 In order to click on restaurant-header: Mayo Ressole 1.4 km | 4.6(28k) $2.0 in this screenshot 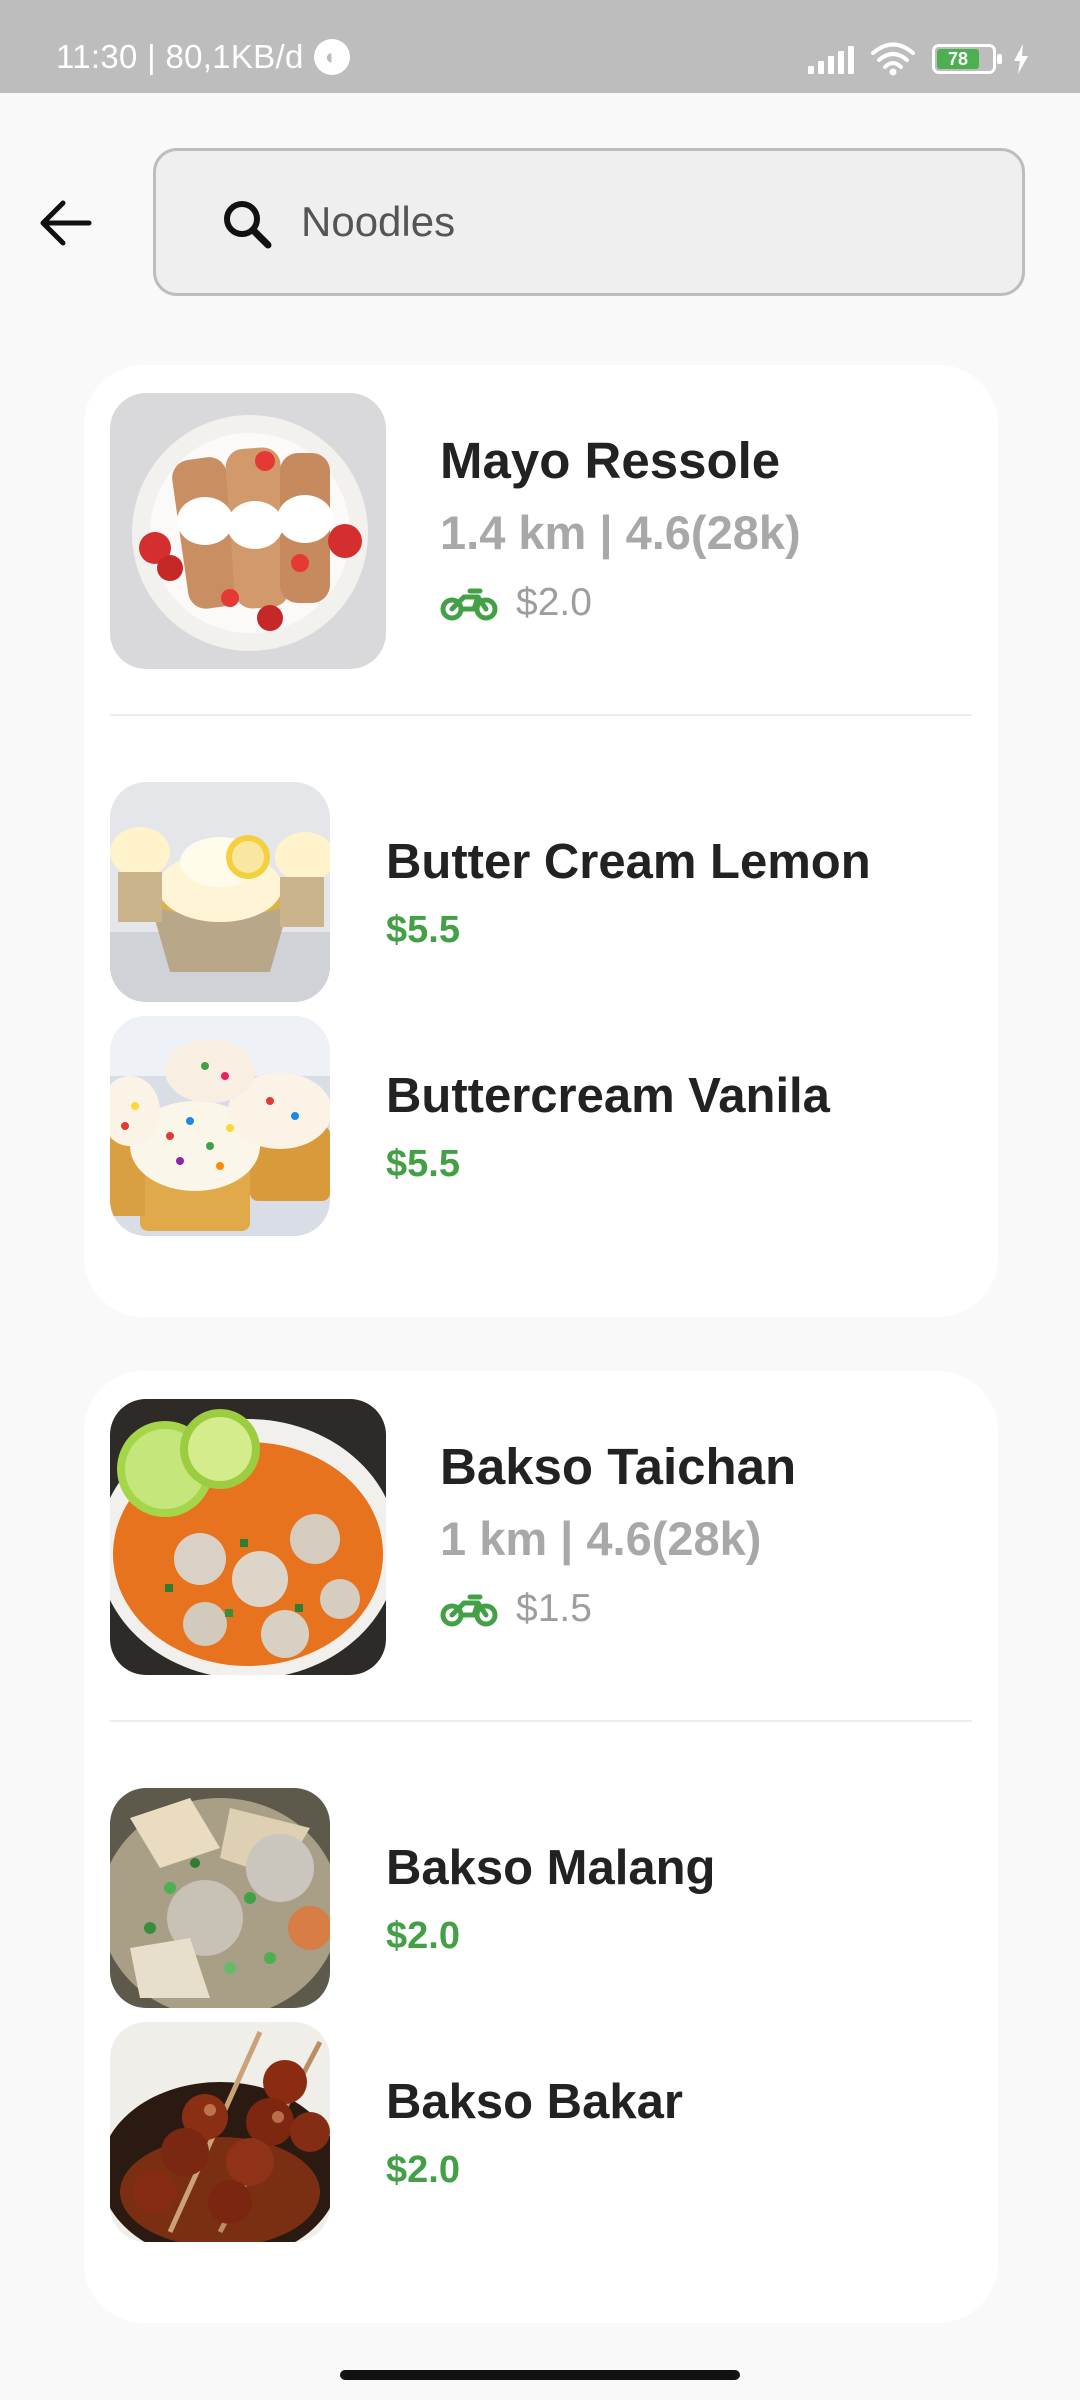, I will do `click(540, 531)`.